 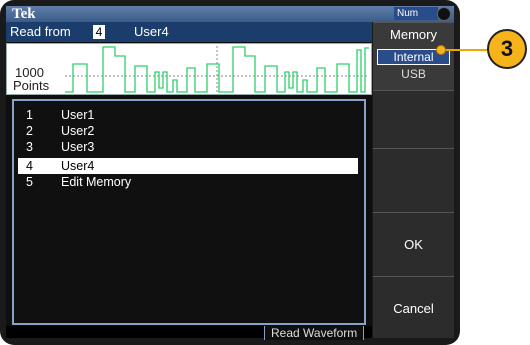 I want to click on memory-option-usb: USB, so click(x=413, y=74).